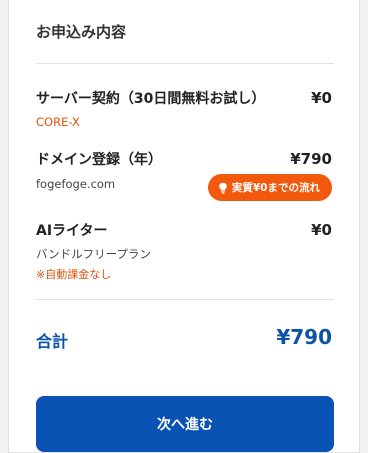 Image resolution: width=368 pixels, height=453 pixels. I want to click on lightbulb-icon, so click(223, 188).